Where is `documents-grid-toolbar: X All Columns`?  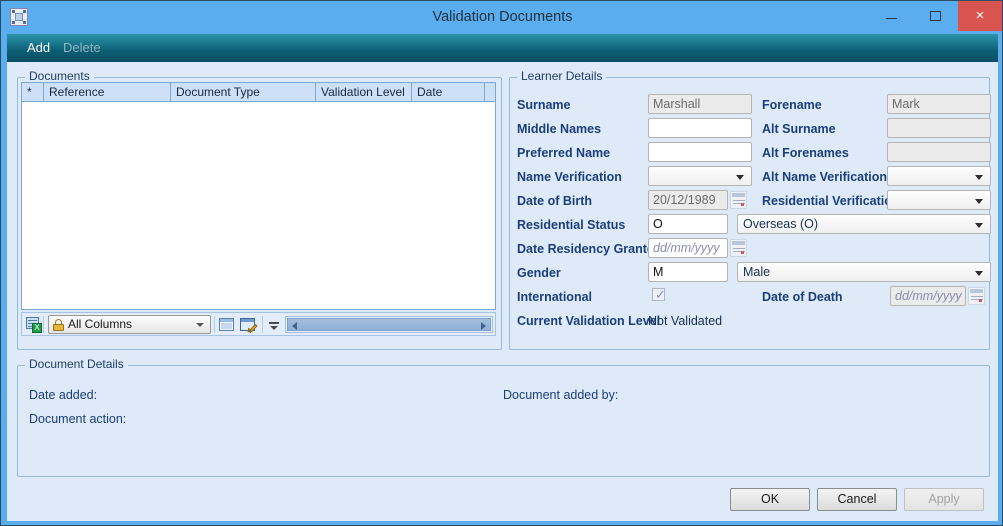
documents-grid-toolbar: X All Columns is located at coordinates (258, 324).